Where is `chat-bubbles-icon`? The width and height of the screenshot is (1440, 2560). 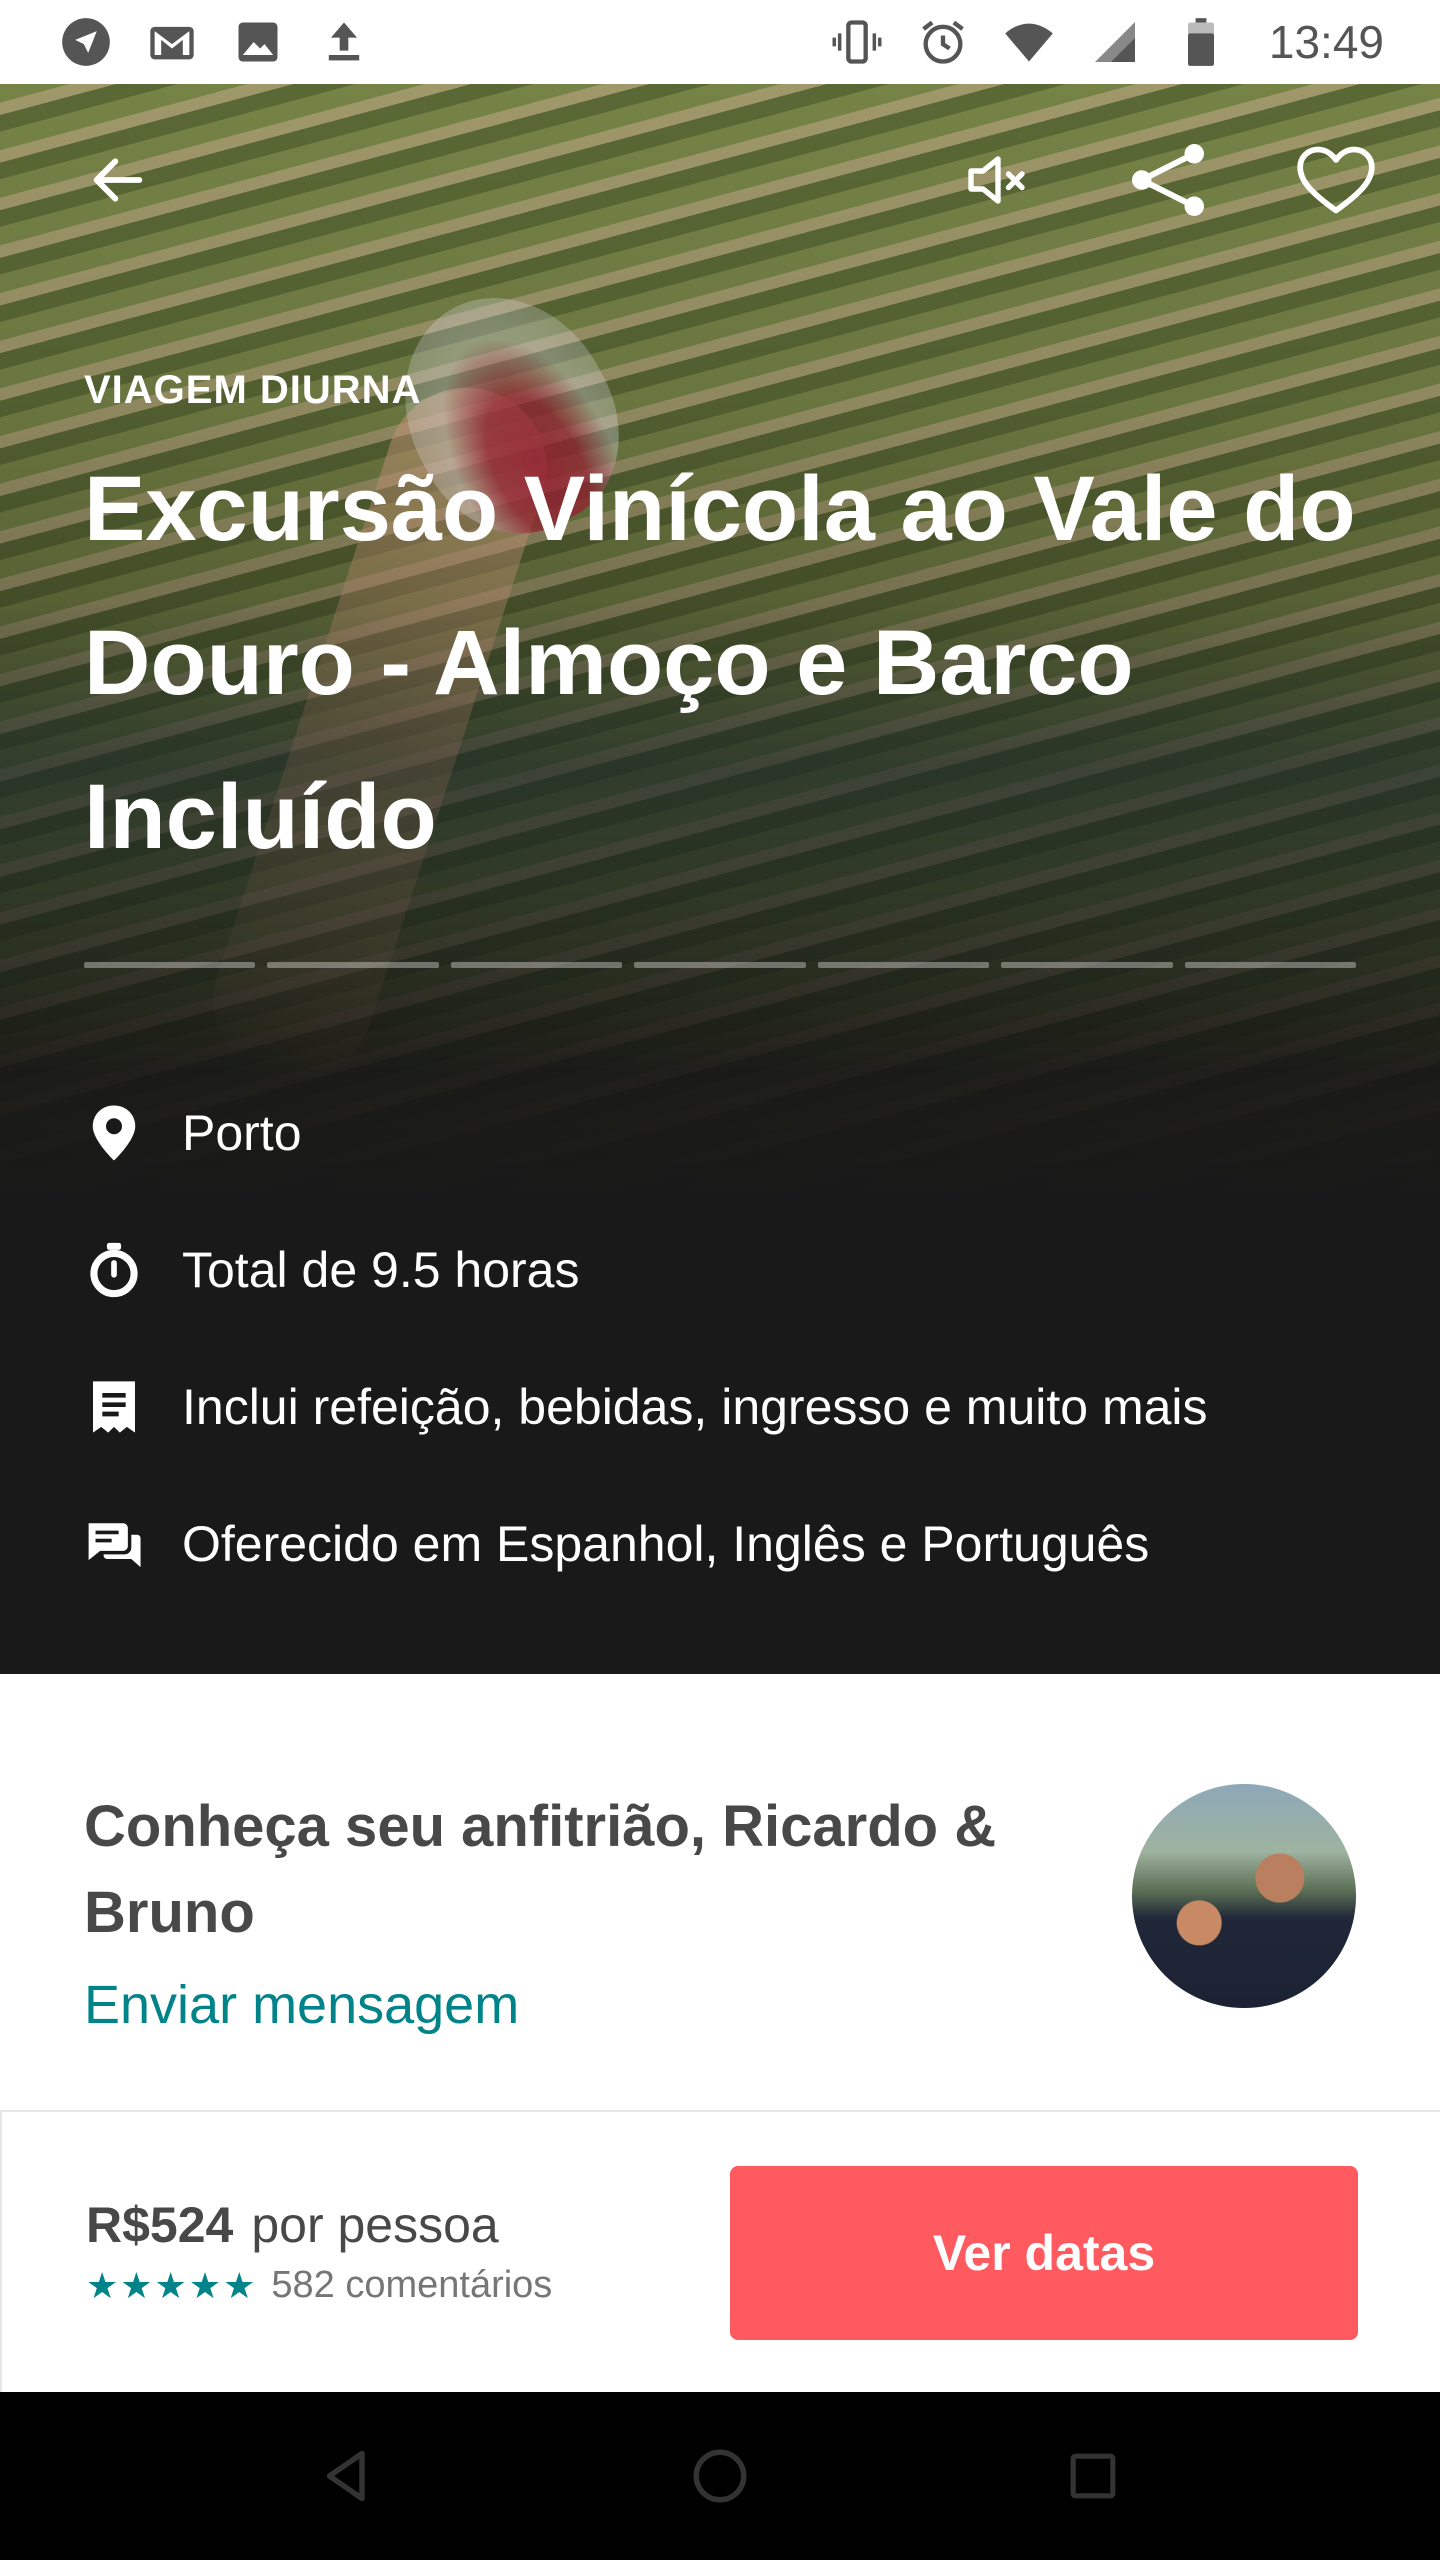 chat-bubbles-icon is located at coordinates (114, 1544).